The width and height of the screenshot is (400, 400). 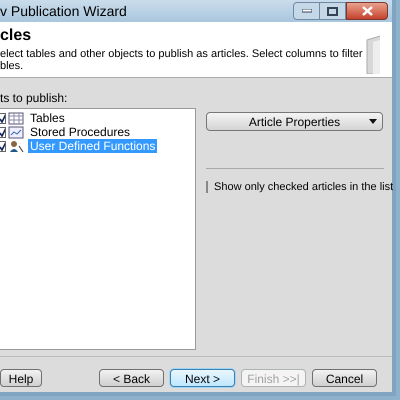 What do you see at coordinates (131, 378) in the screenshot?
I see `back-button: < Back` at bounding box center [131, 378].